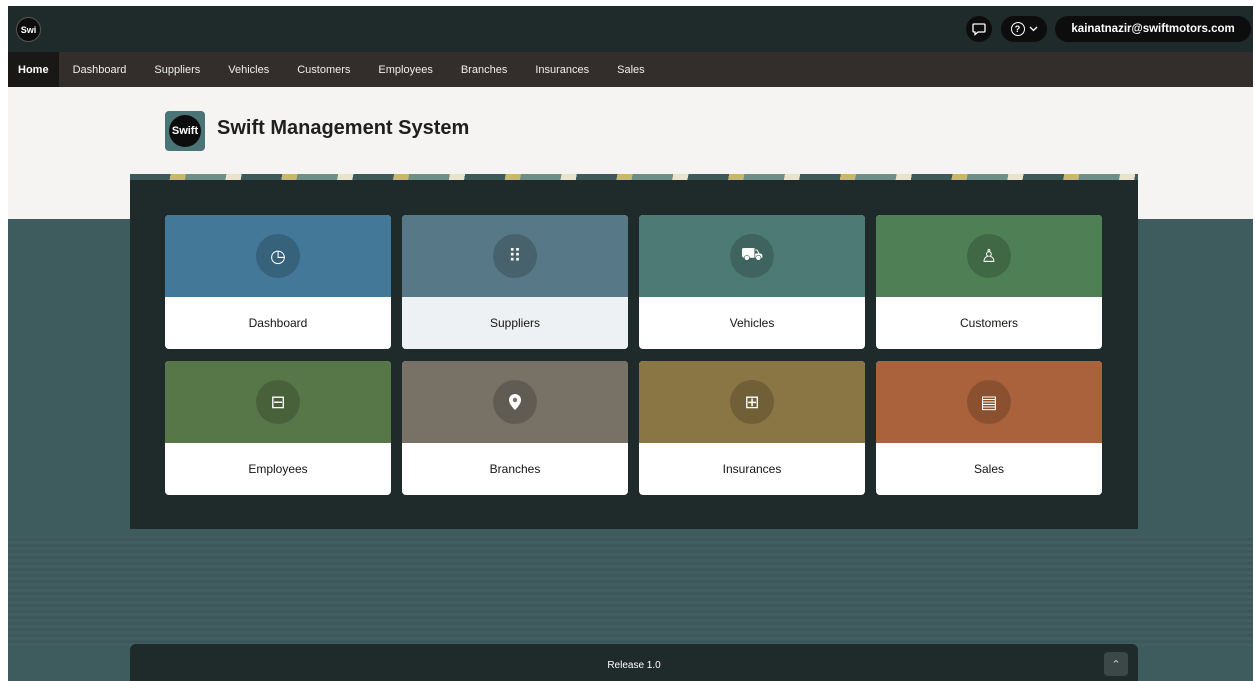 This screenshot has height=681, width=1255. I want to click on tile-header: ⊟, so click(278, 402).